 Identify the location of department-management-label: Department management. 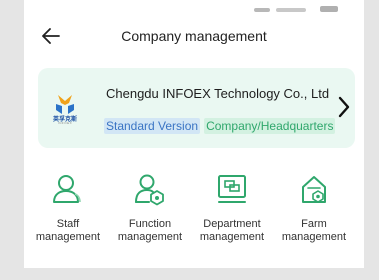
(232, 230).